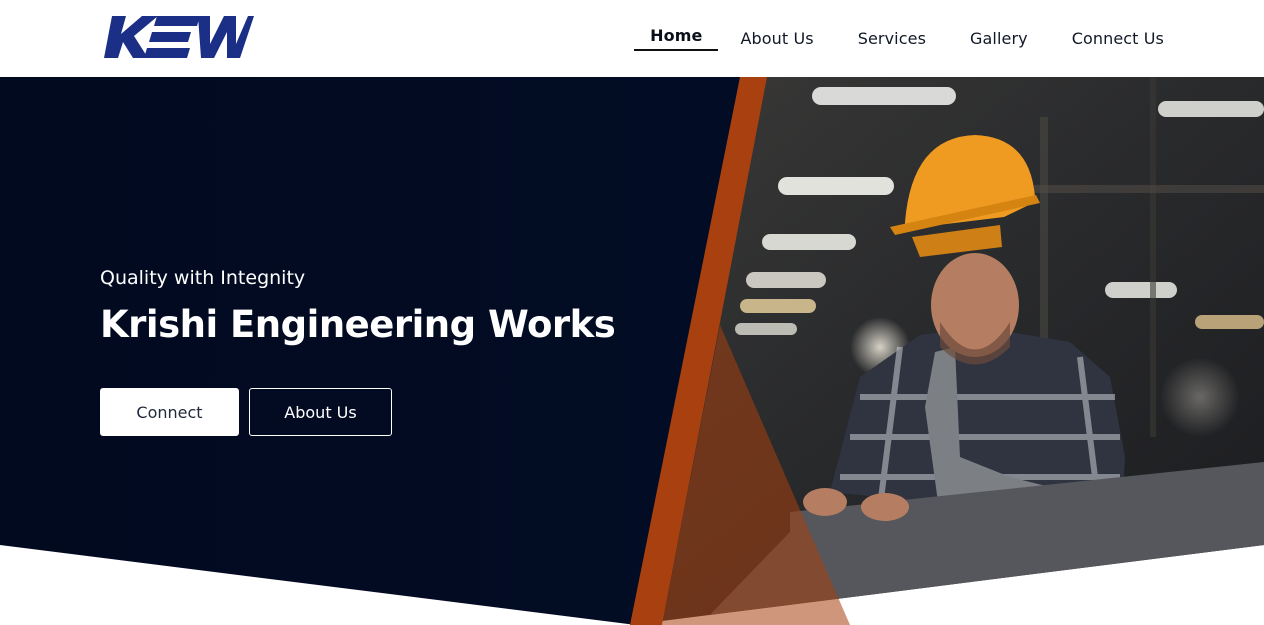  I want to click on logo-letter-e-top, so click(177, 21).